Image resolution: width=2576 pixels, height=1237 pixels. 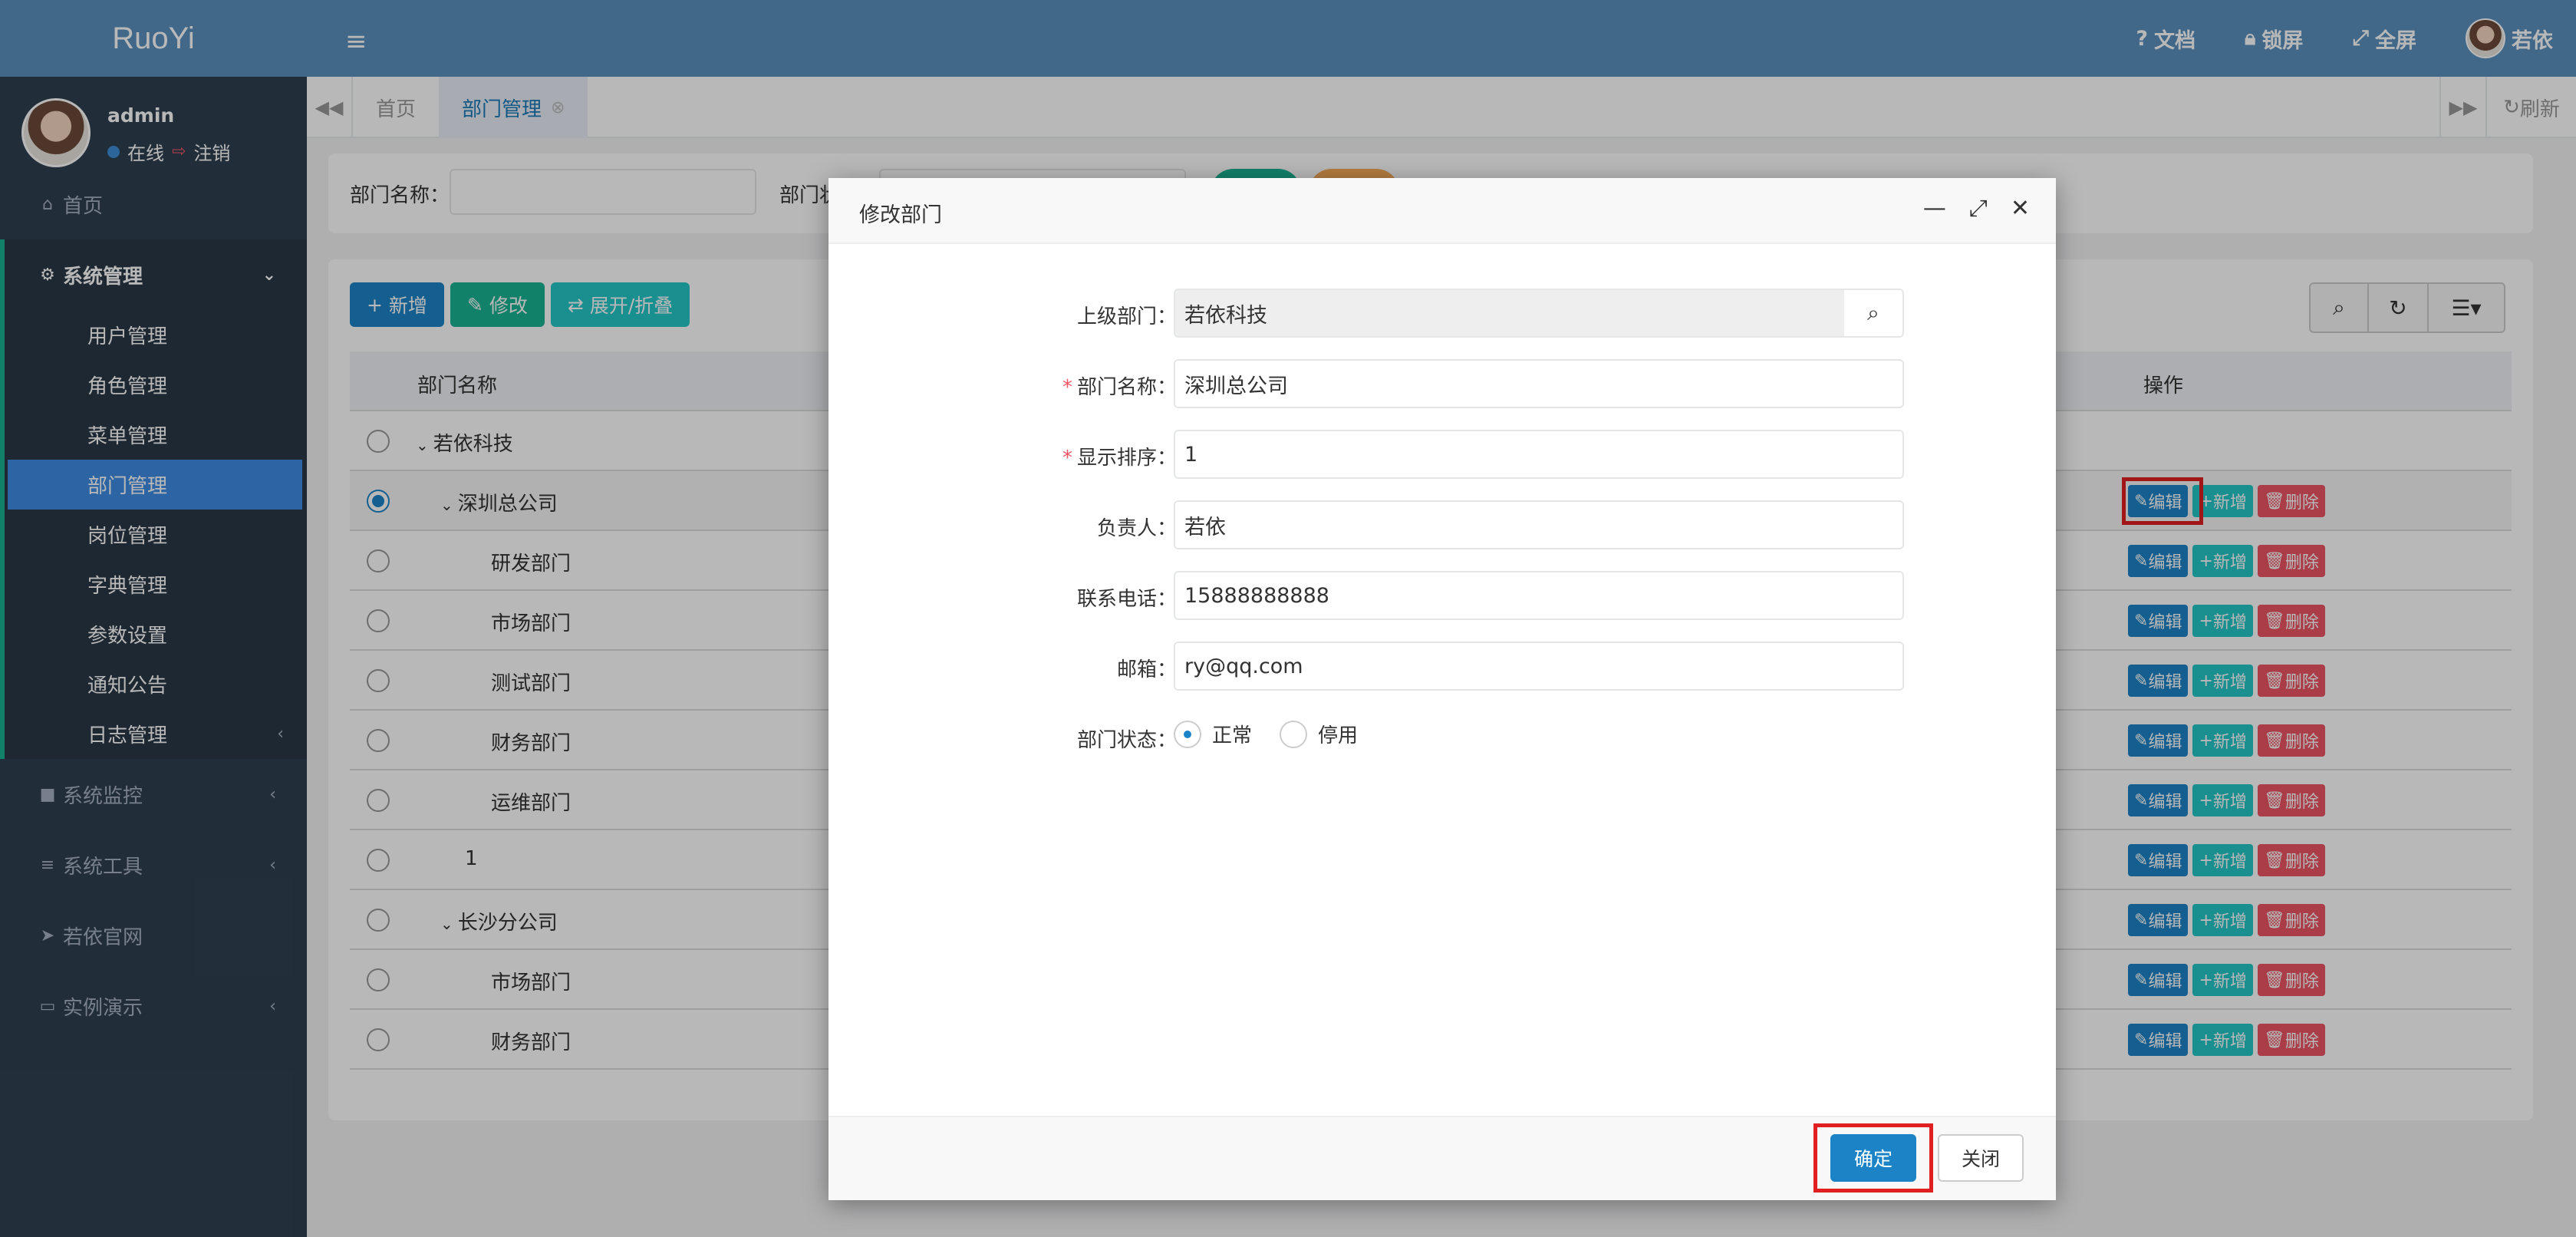 I want to click on dept-name-label-text: 部门名称：, so click(x=1126, y=388).